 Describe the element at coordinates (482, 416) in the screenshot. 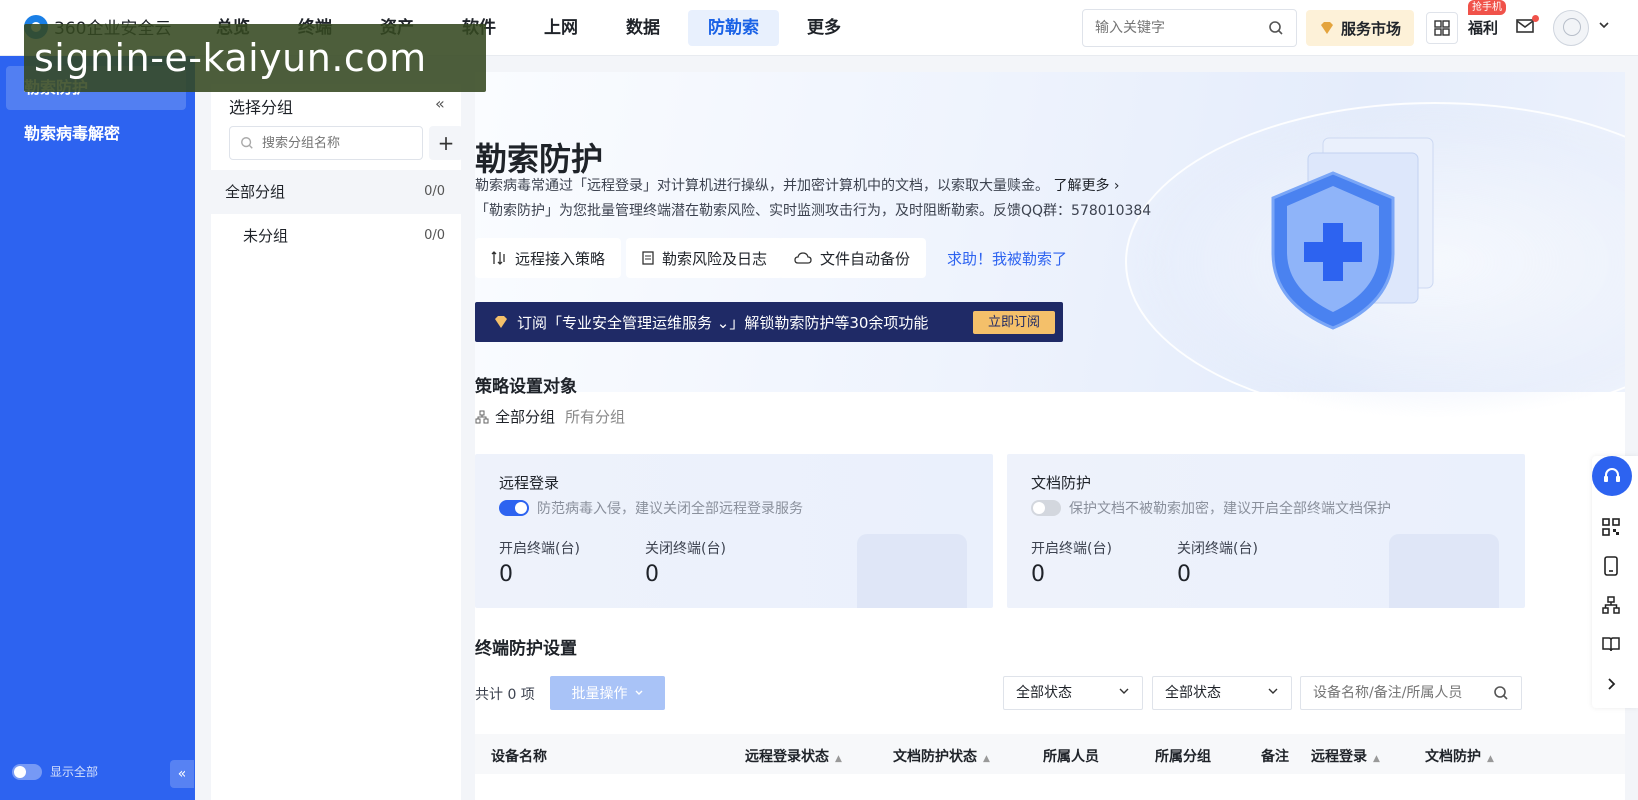

I see `org-tree-icon` at that location.